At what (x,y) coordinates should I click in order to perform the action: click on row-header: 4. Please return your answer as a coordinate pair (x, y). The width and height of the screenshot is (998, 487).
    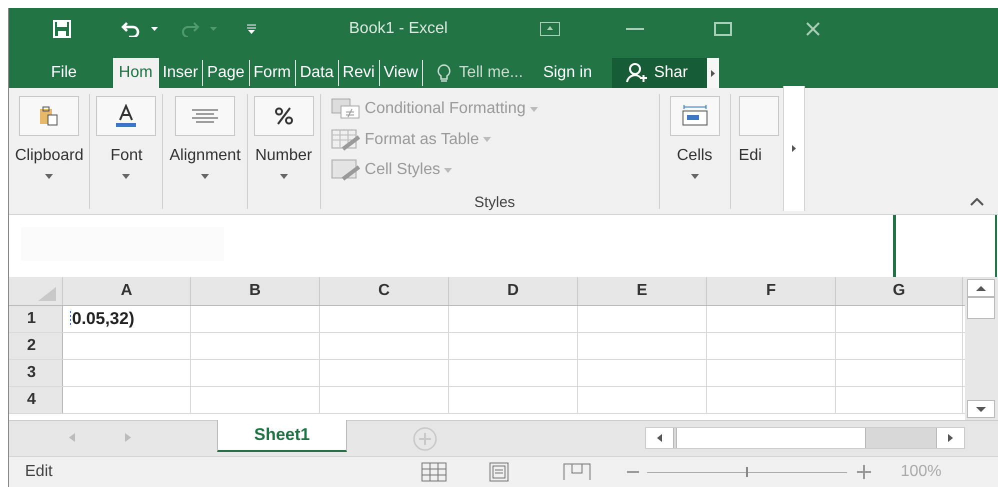
    Looking at the image, I should click on (36, 400).